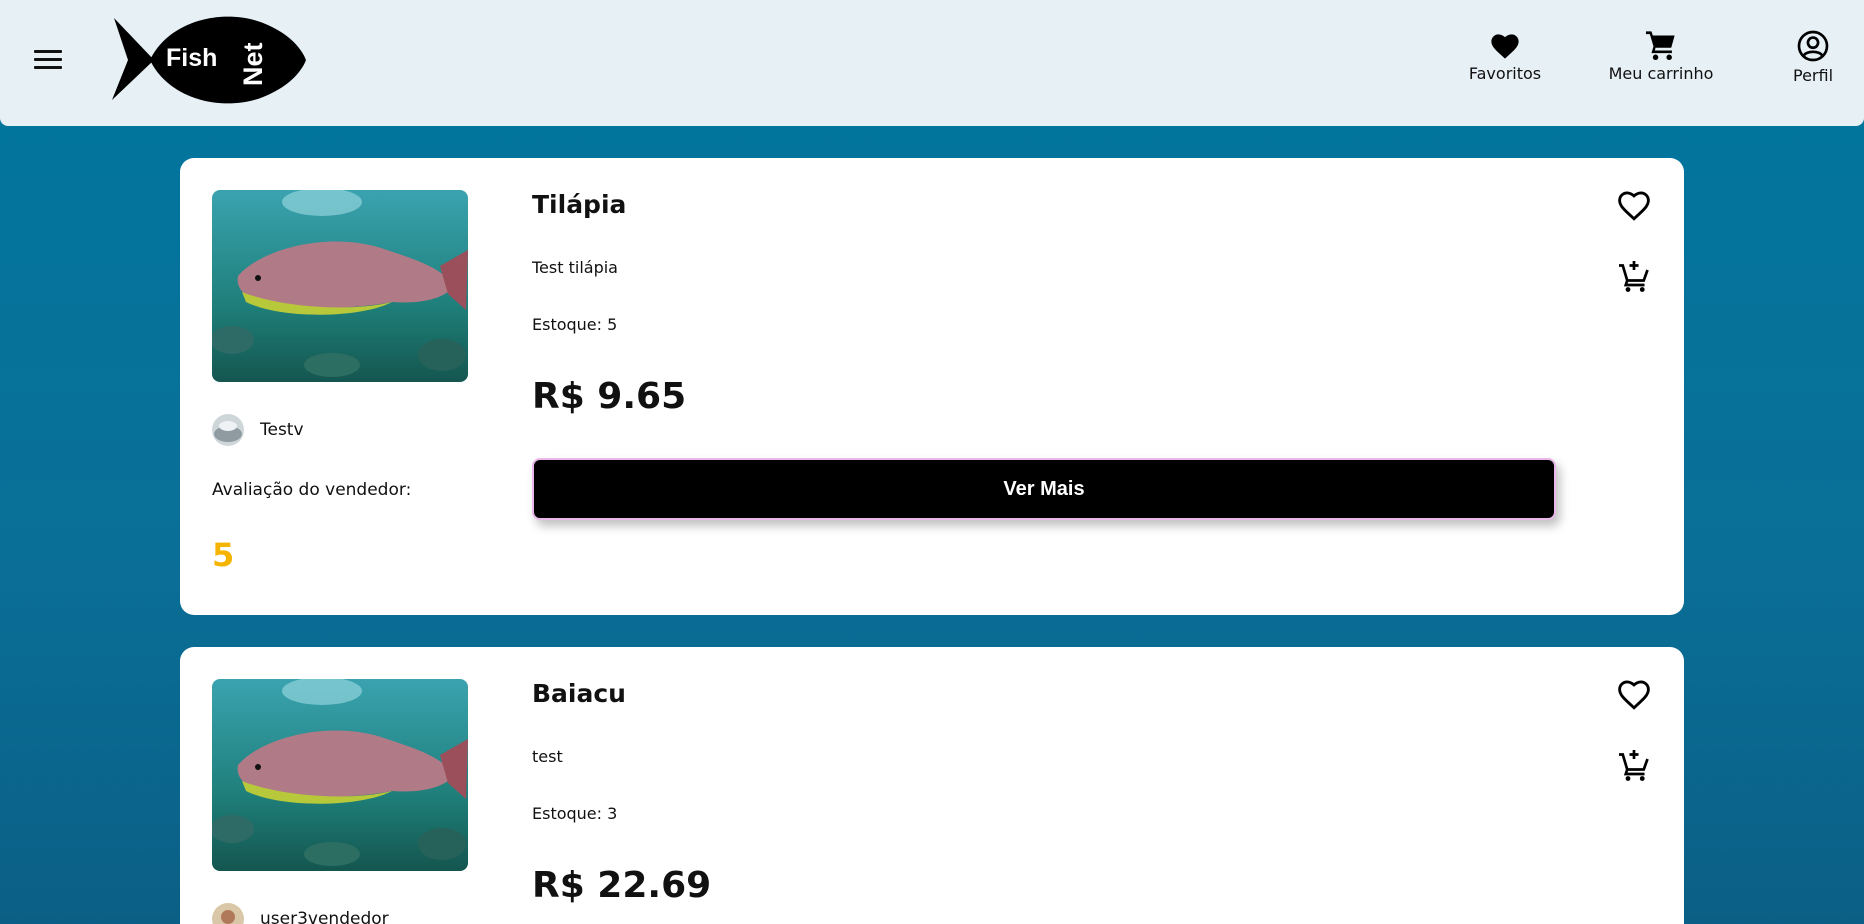 The height and width of the screenshot is (924, 1864). Describe the element at coordinates (932, 63) in the screenshot. I see `top-header: Fish Net Favoritos Meu carrinho Perfil` at that location.